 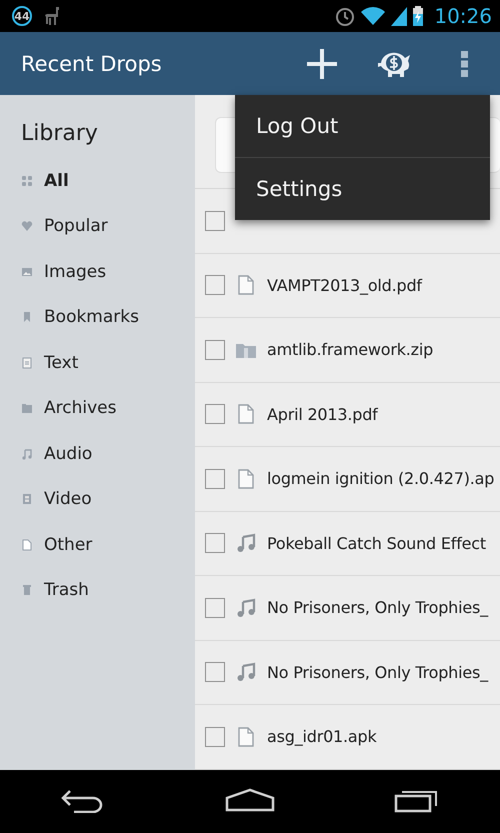 I want to click on file-row: amtlib.framework.zip, so click(x=347, y=350).